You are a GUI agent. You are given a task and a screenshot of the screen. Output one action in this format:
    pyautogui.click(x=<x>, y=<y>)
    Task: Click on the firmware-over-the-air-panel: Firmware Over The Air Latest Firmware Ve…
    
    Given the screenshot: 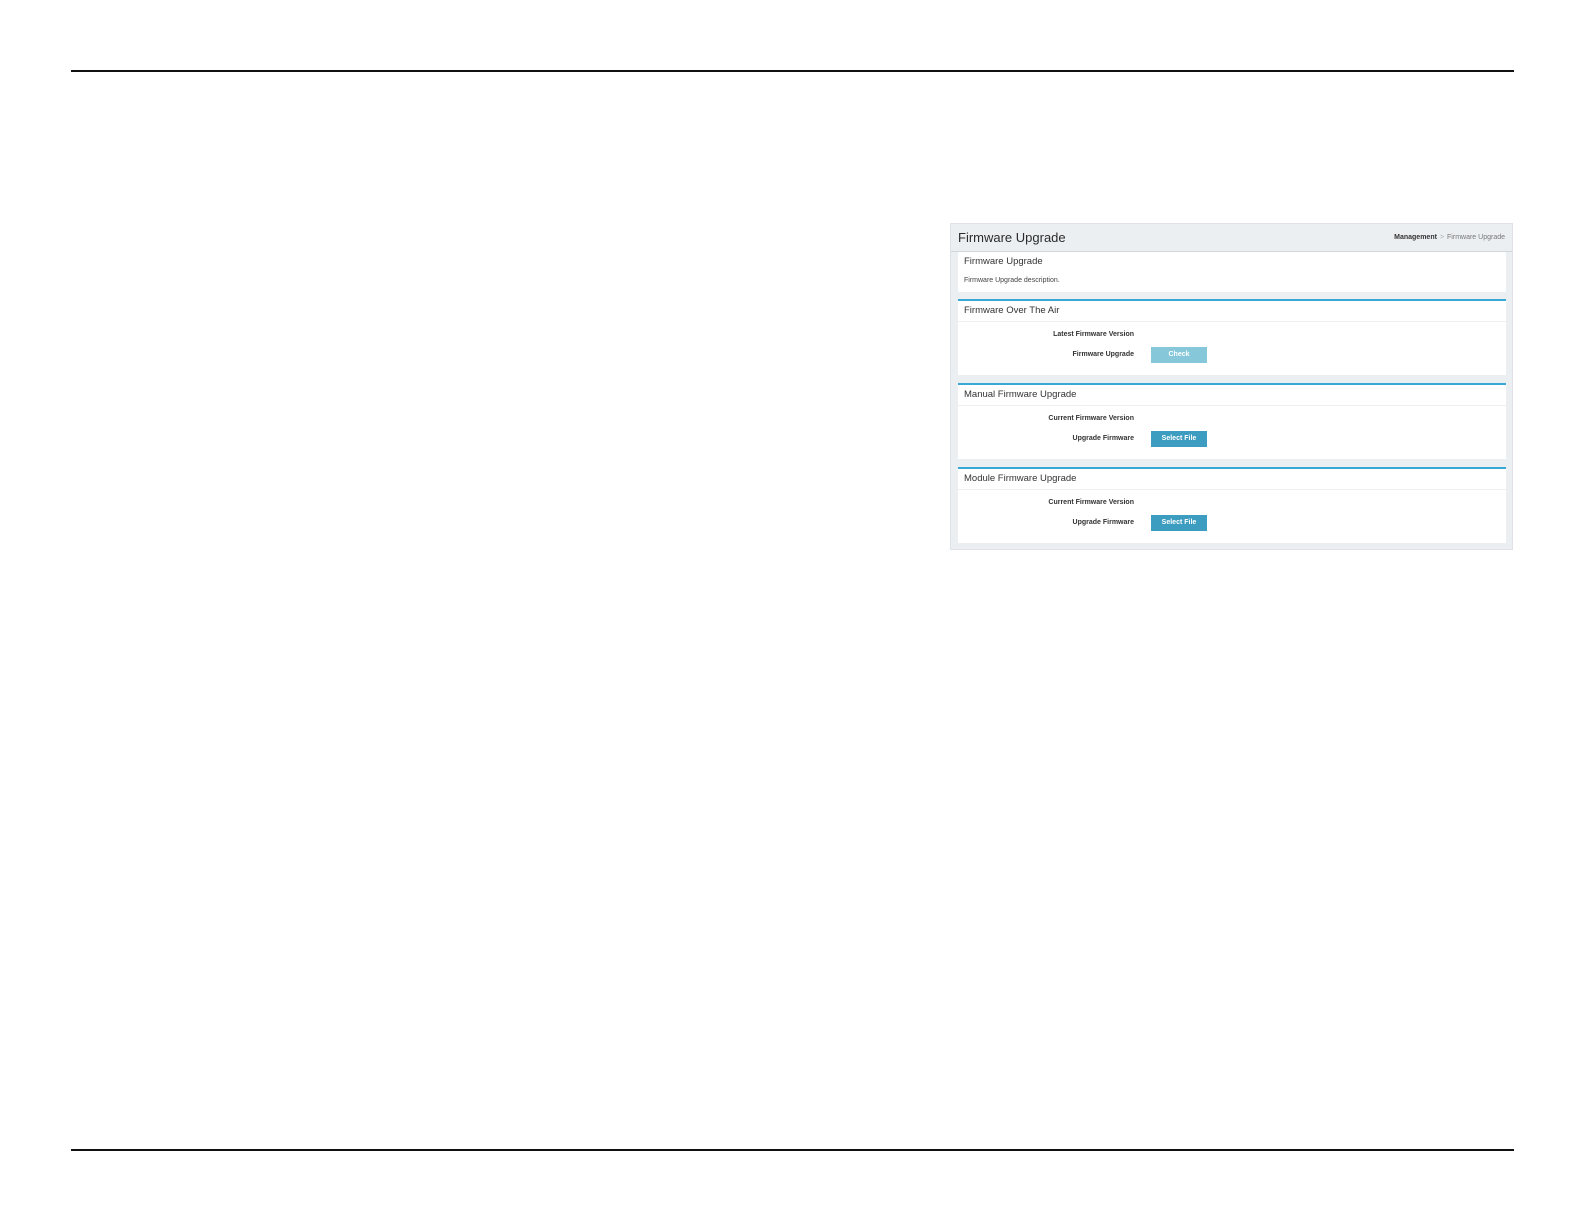 What is the action you would take?
    pyautogui.click(x=1232, y=337)
    